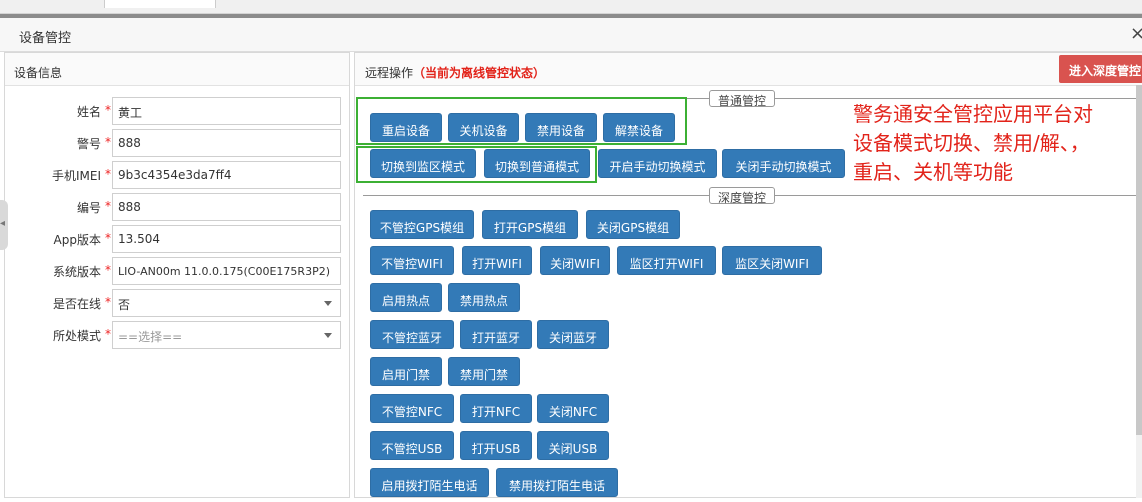 The image size is (1142, 502). What do you see at coordinates (76, 304) in the screenshot?
I see `field-label: 是否在线` at bounding box center [76, 304].